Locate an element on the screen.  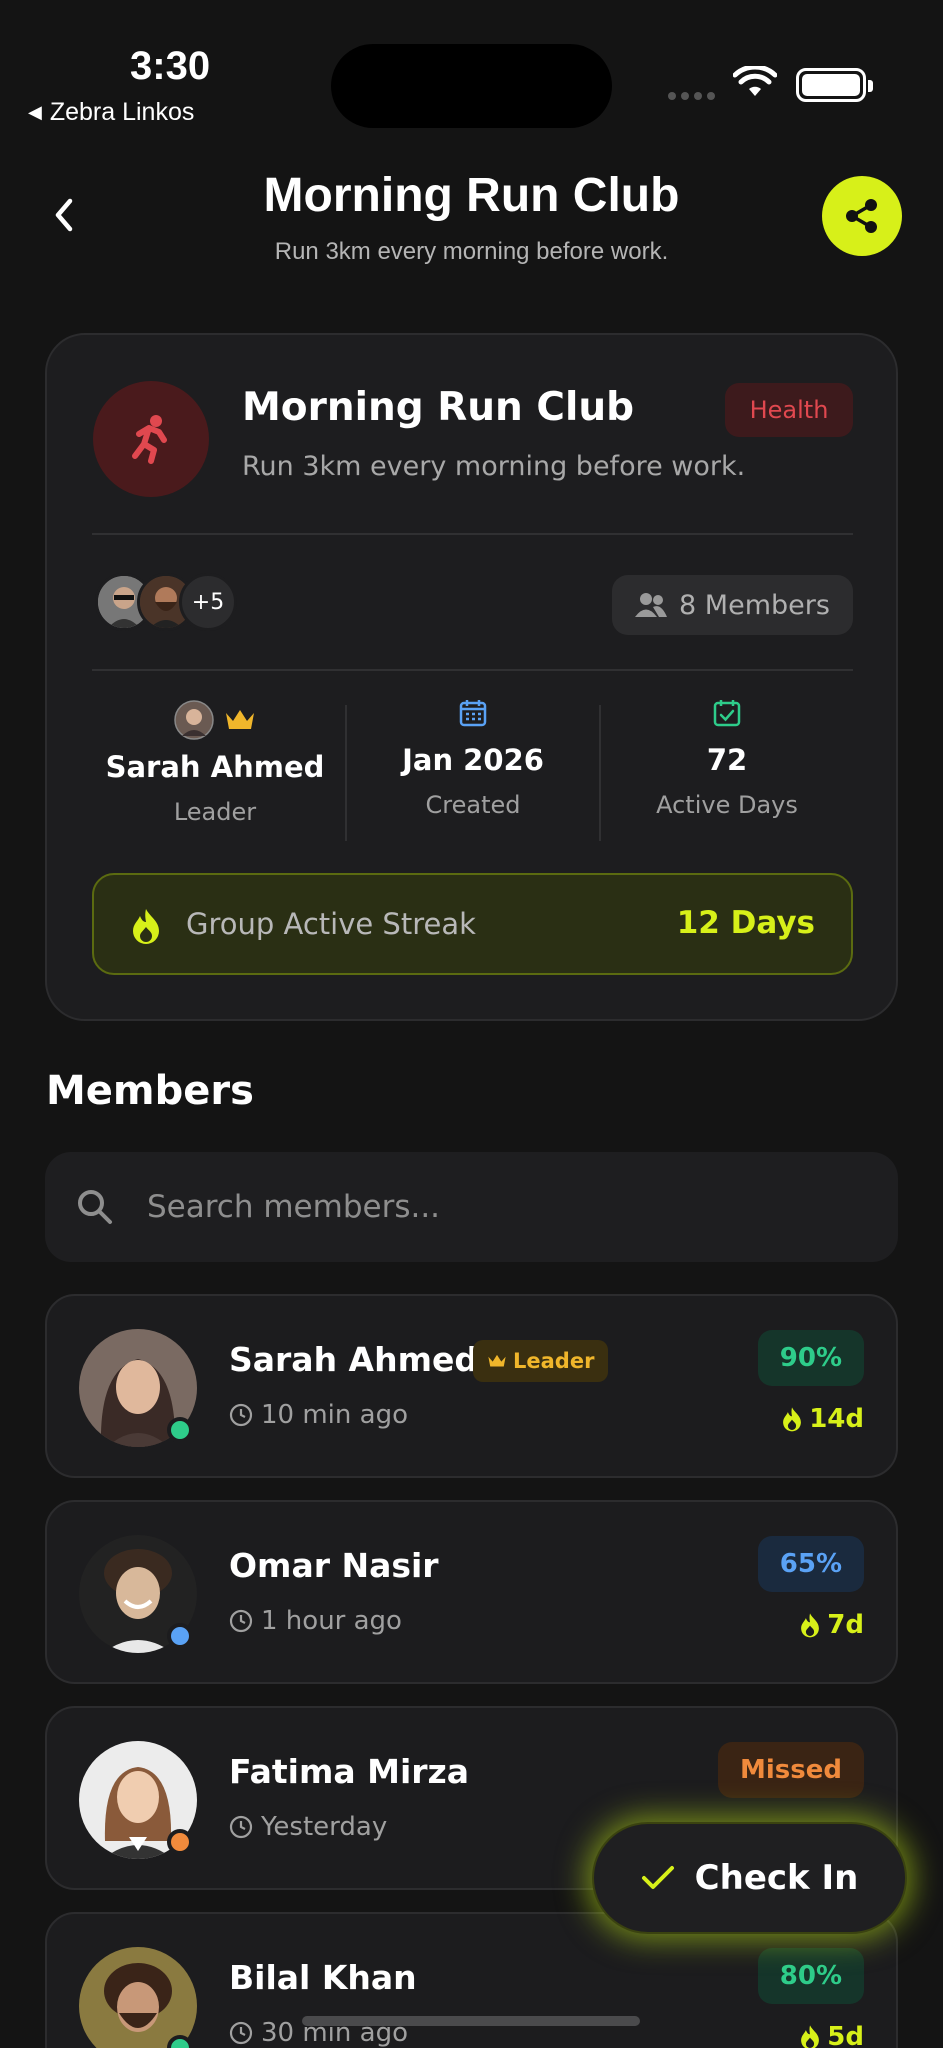
members-section-title: Members is located at coordinates (150, 1091).